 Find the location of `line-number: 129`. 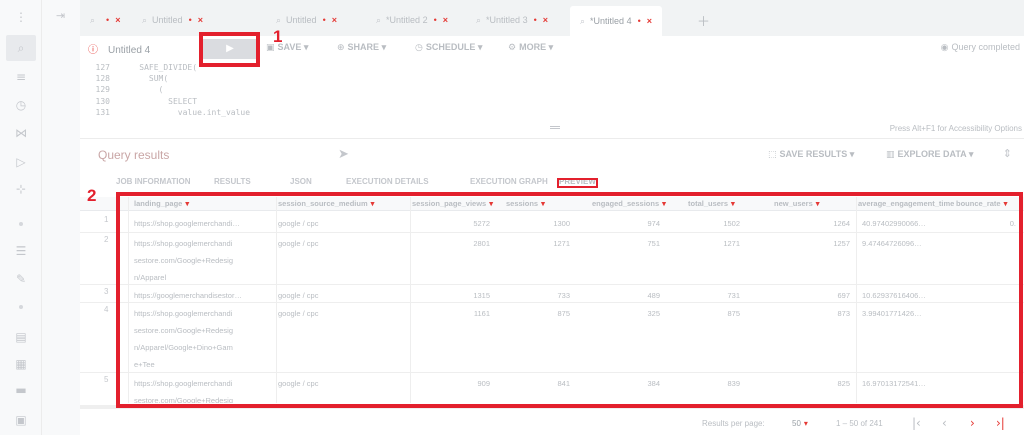

line-number: 129 is located at coordinates (102, 89).